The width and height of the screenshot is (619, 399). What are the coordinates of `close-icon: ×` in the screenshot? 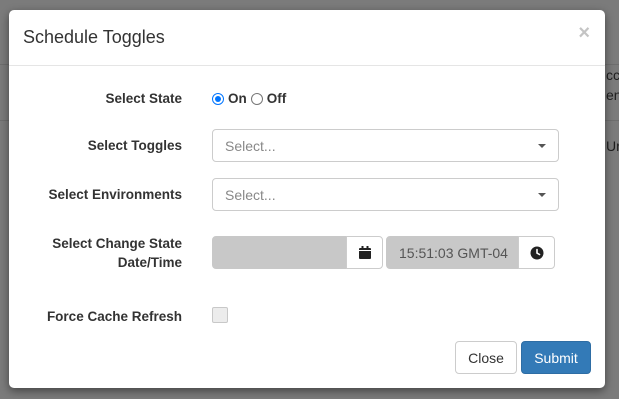 It's located at (584, 33).